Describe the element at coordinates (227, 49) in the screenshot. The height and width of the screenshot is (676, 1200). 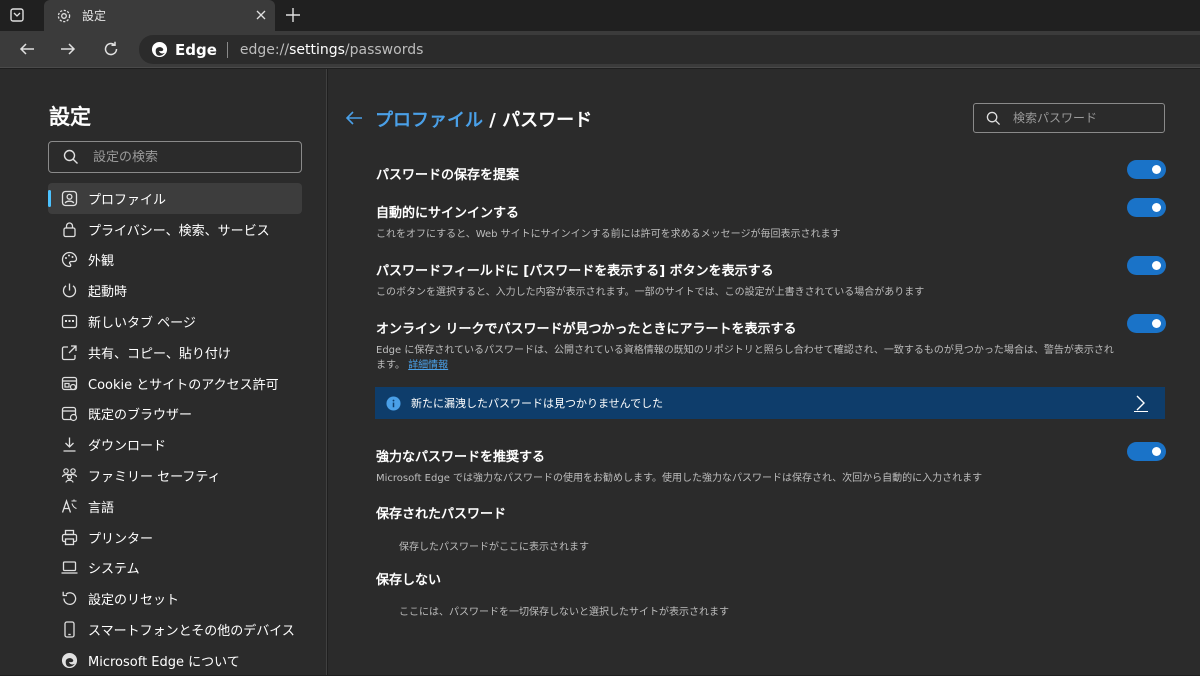
I see `address-separator` at that location.